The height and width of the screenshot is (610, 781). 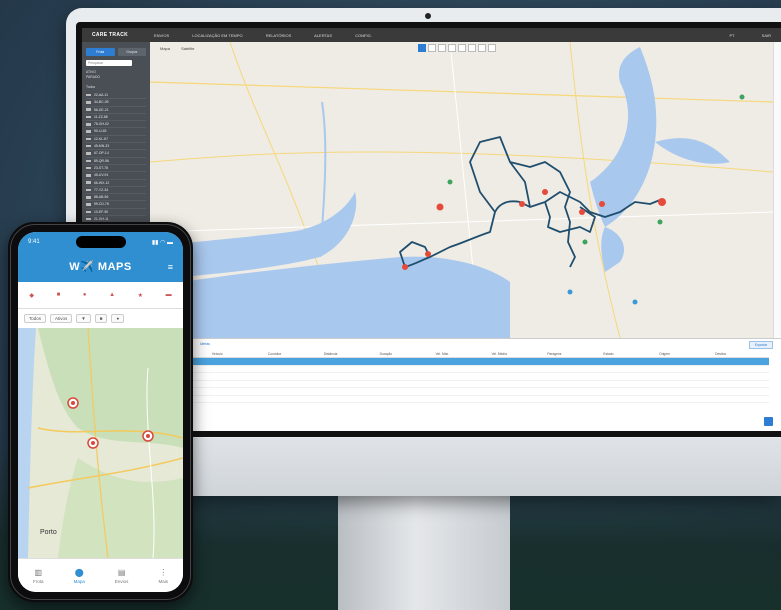 I want to click on print-icon, so click(x=492, y=48).